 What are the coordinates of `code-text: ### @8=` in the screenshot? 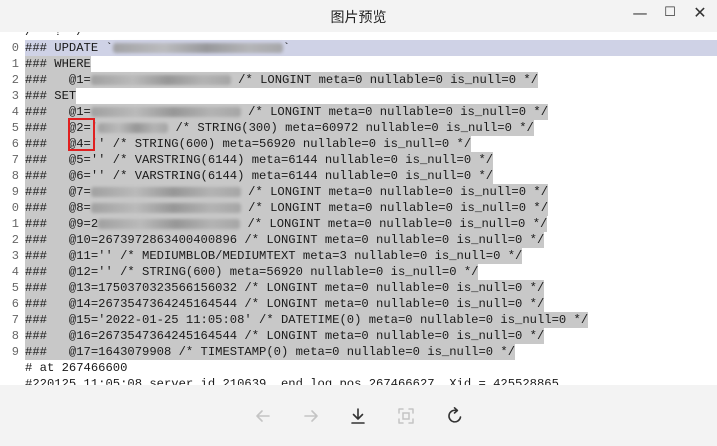 It's located at (58, 208).